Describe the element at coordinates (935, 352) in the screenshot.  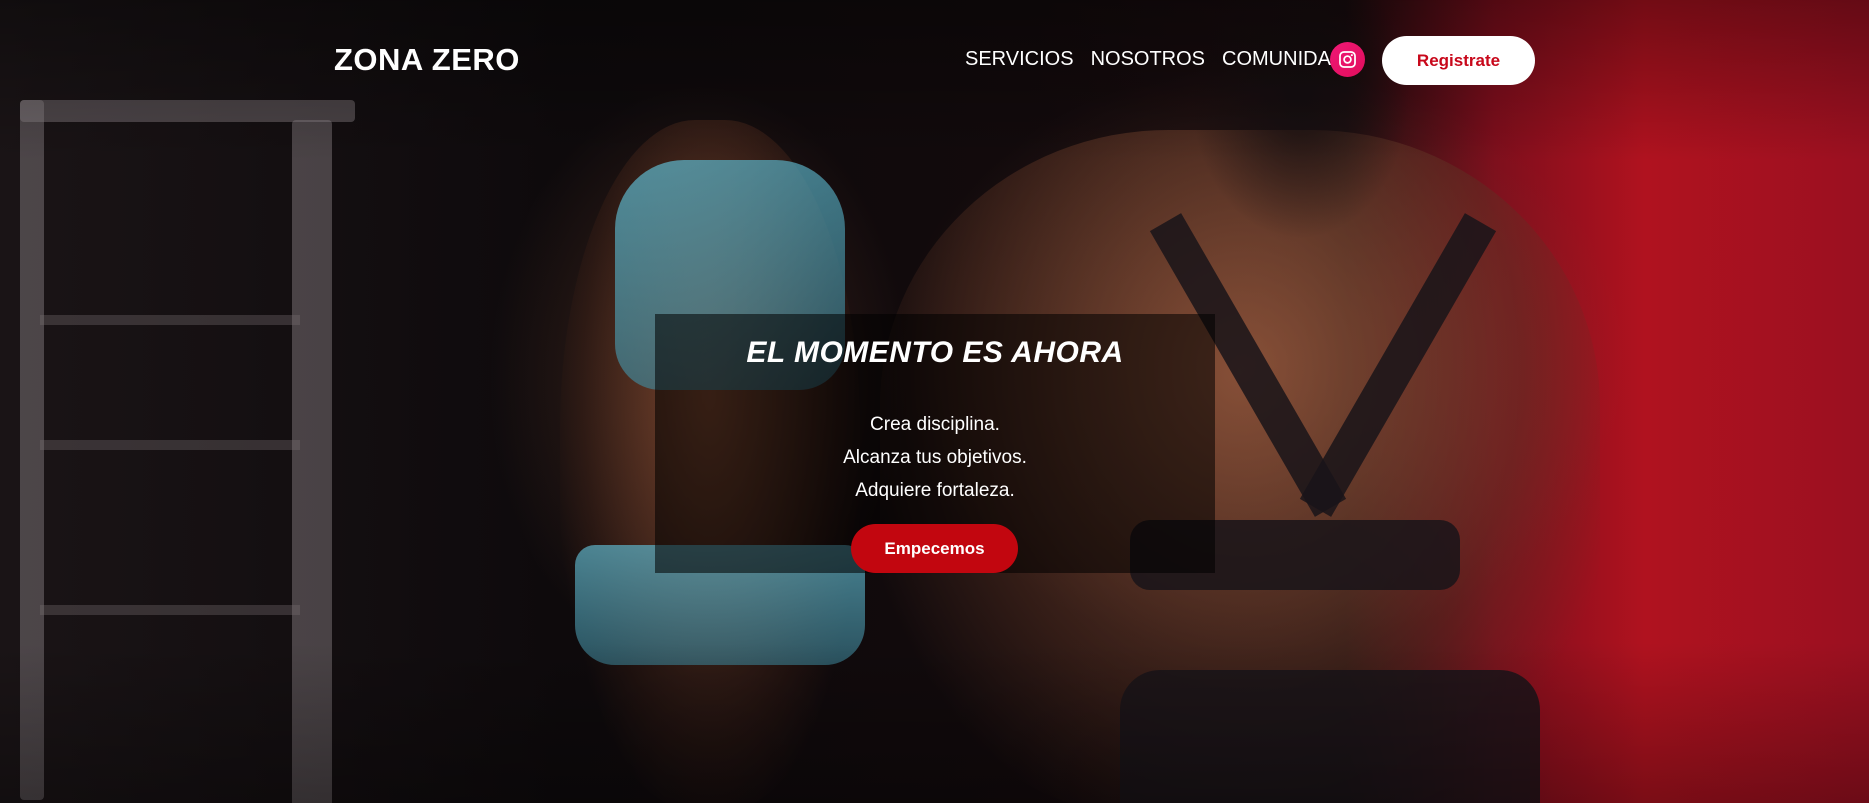
I see `hero-title: EL MOMENTO ES AHORA` at that location.